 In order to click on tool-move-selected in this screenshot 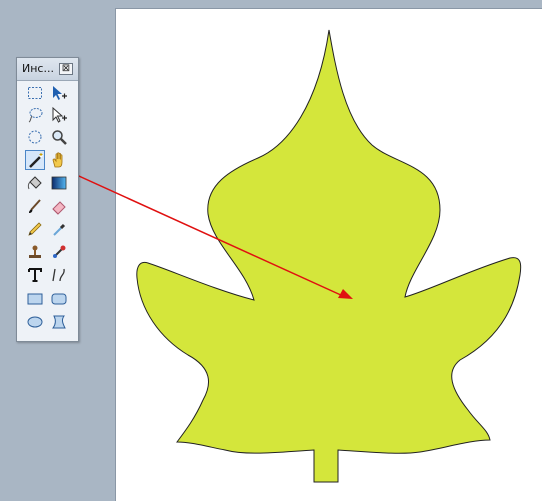, I will do `click(59, 115)`.